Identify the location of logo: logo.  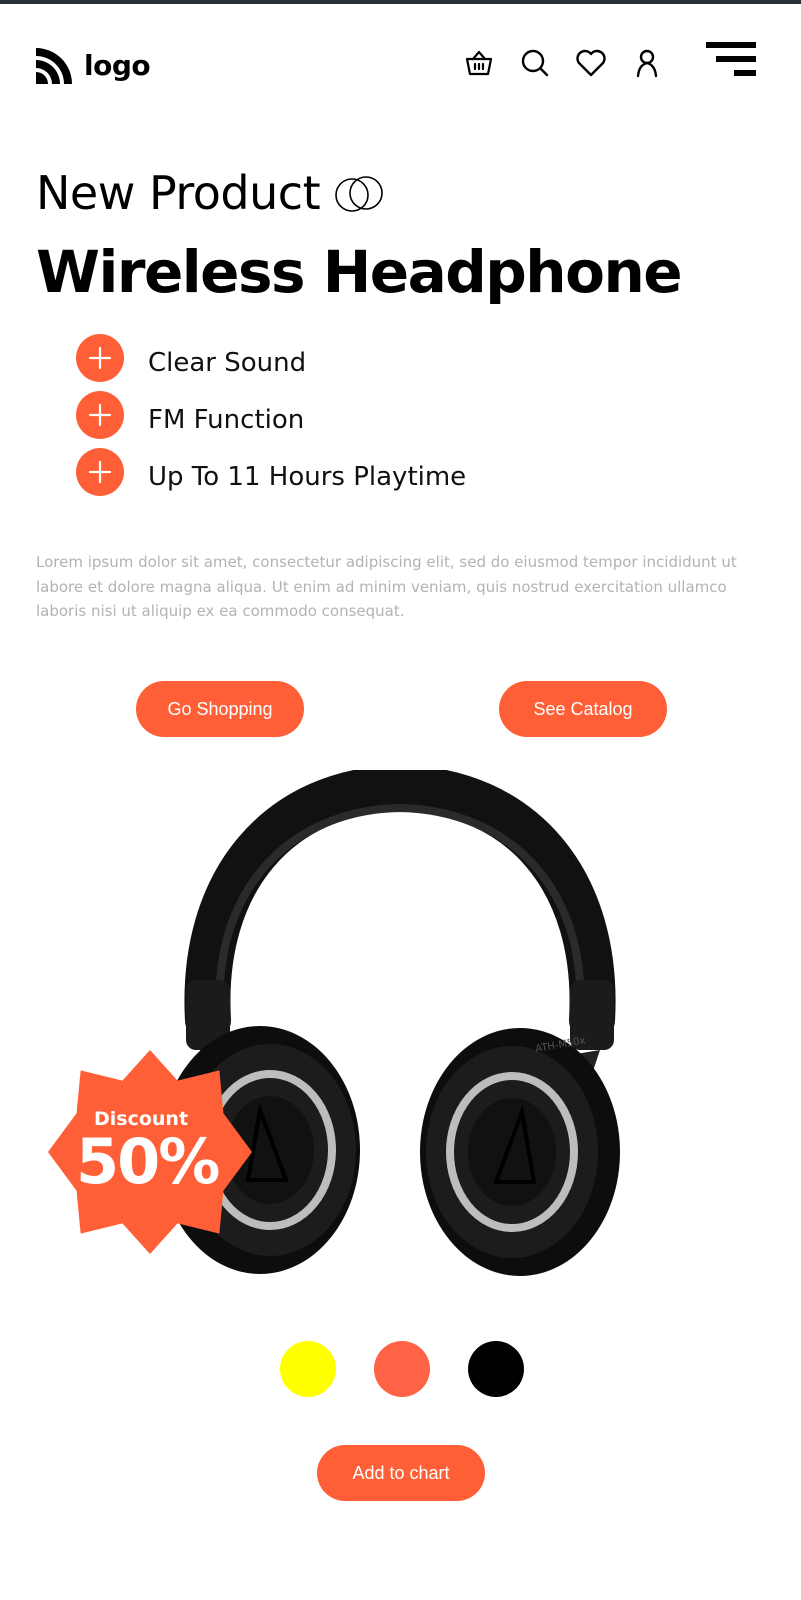
(93, 65).